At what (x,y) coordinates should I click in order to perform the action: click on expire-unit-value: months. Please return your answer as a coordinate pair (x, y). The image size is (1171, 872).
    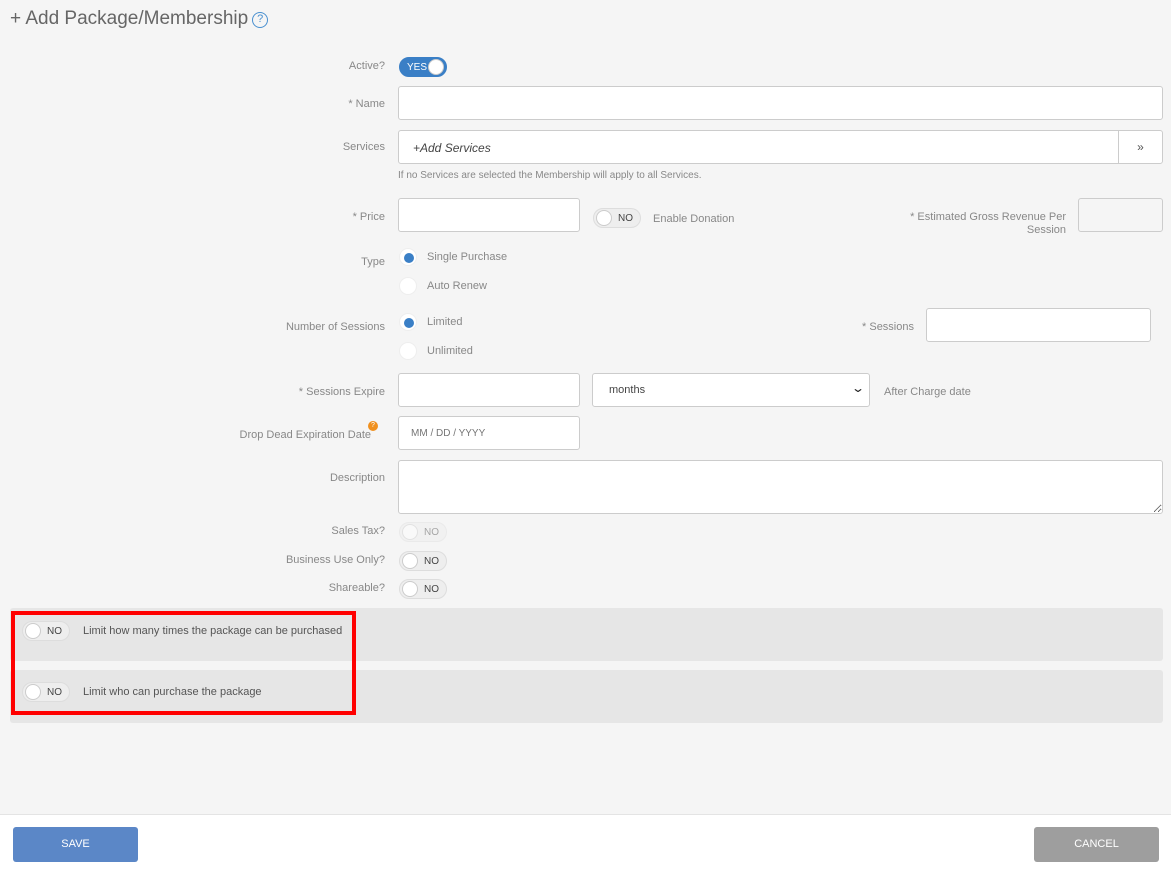
    Looking at the image, I should click on (627, 390).